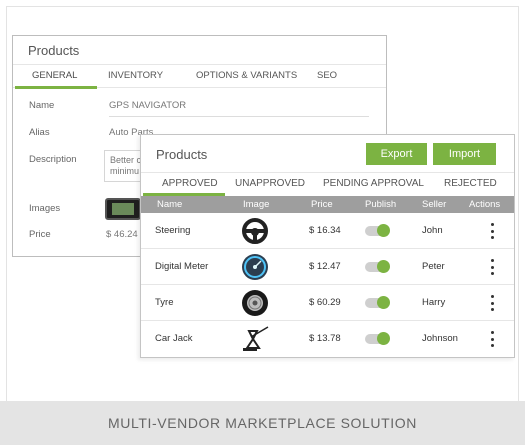 The width and height of the screenshot is (525, 445). What do you see at coordinates (256, 338) in the screenshot?
I see `car-jack-icon` at bounding box center [256, 338].